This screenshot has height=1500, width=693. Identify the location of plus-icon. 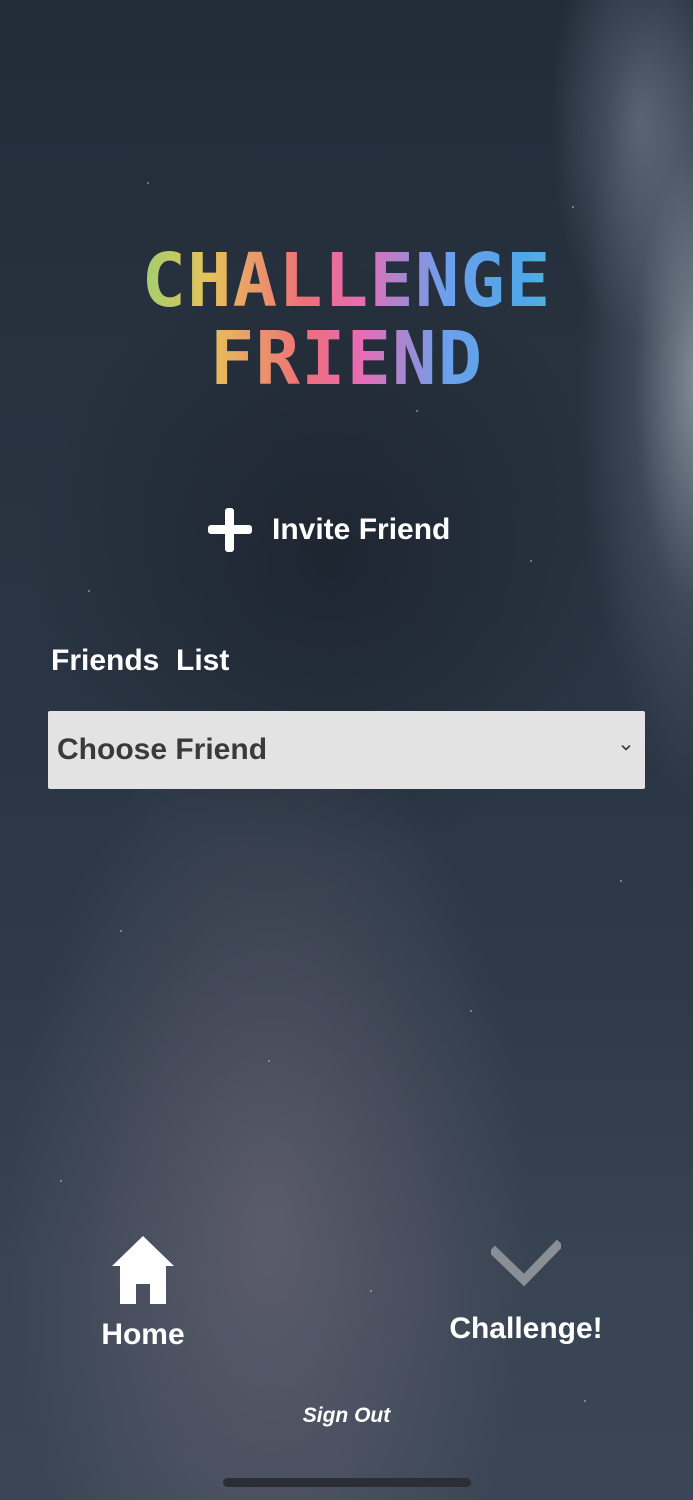
(230, 530).